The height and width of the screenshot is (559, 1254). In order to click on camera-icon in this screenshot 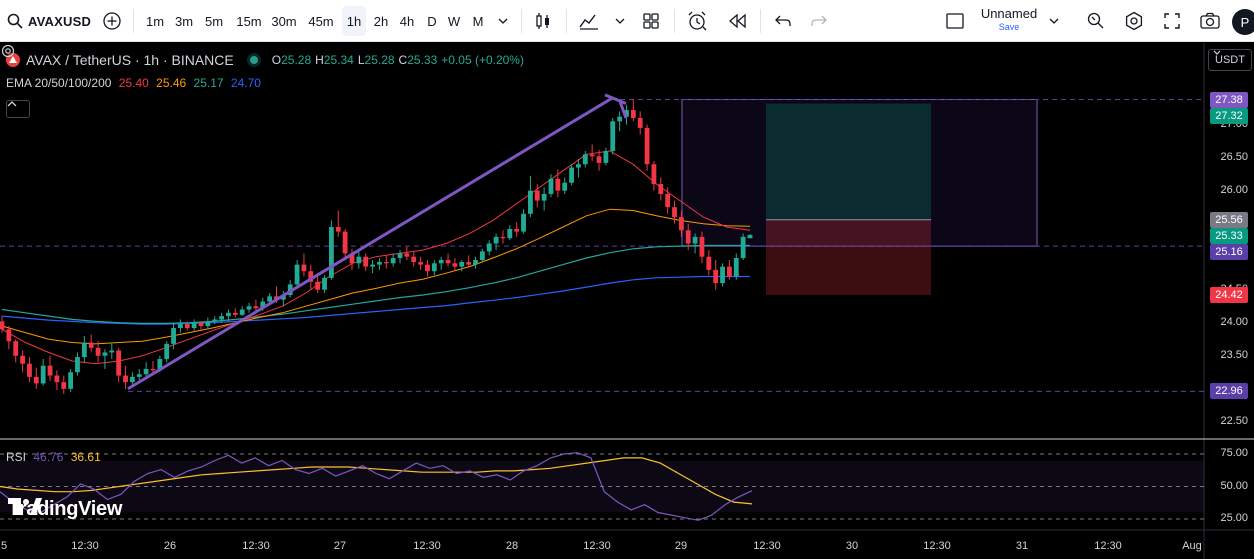, I will do `click(1210, 21)`.